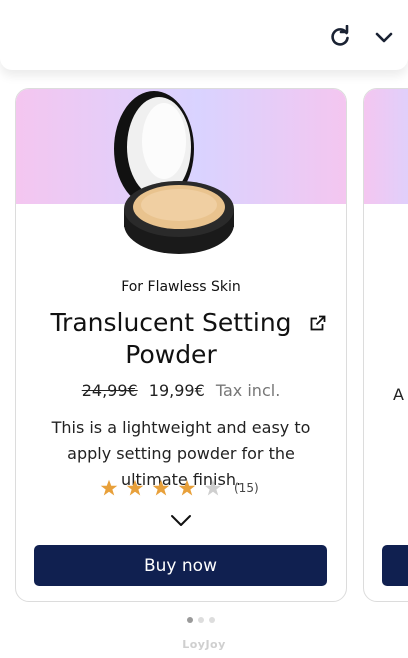 The height and width of the screenshot is (658, 408). What do you see at coordinates (340, 37) in the screenshot?
I see `refresh-icon` at bounding box center [340, 37].